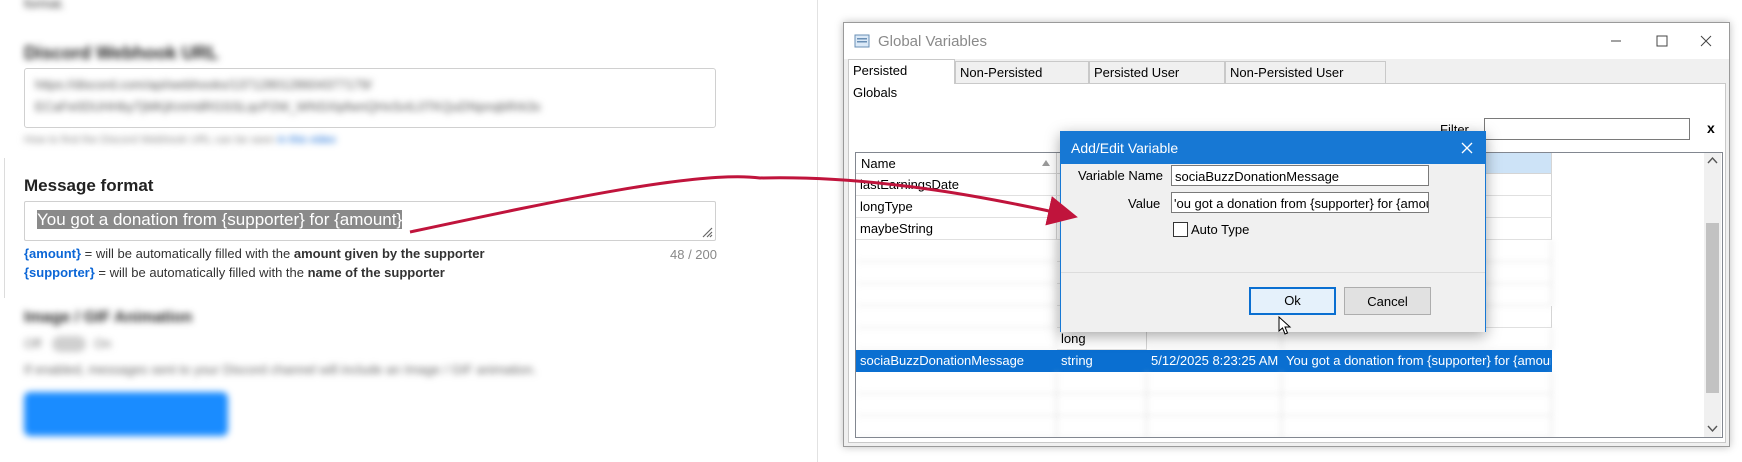 The image size is (1742, 462). Describe the element at coordinates (1046, 163) in the screenshot. I see `sort-arrow-icon` at that location.